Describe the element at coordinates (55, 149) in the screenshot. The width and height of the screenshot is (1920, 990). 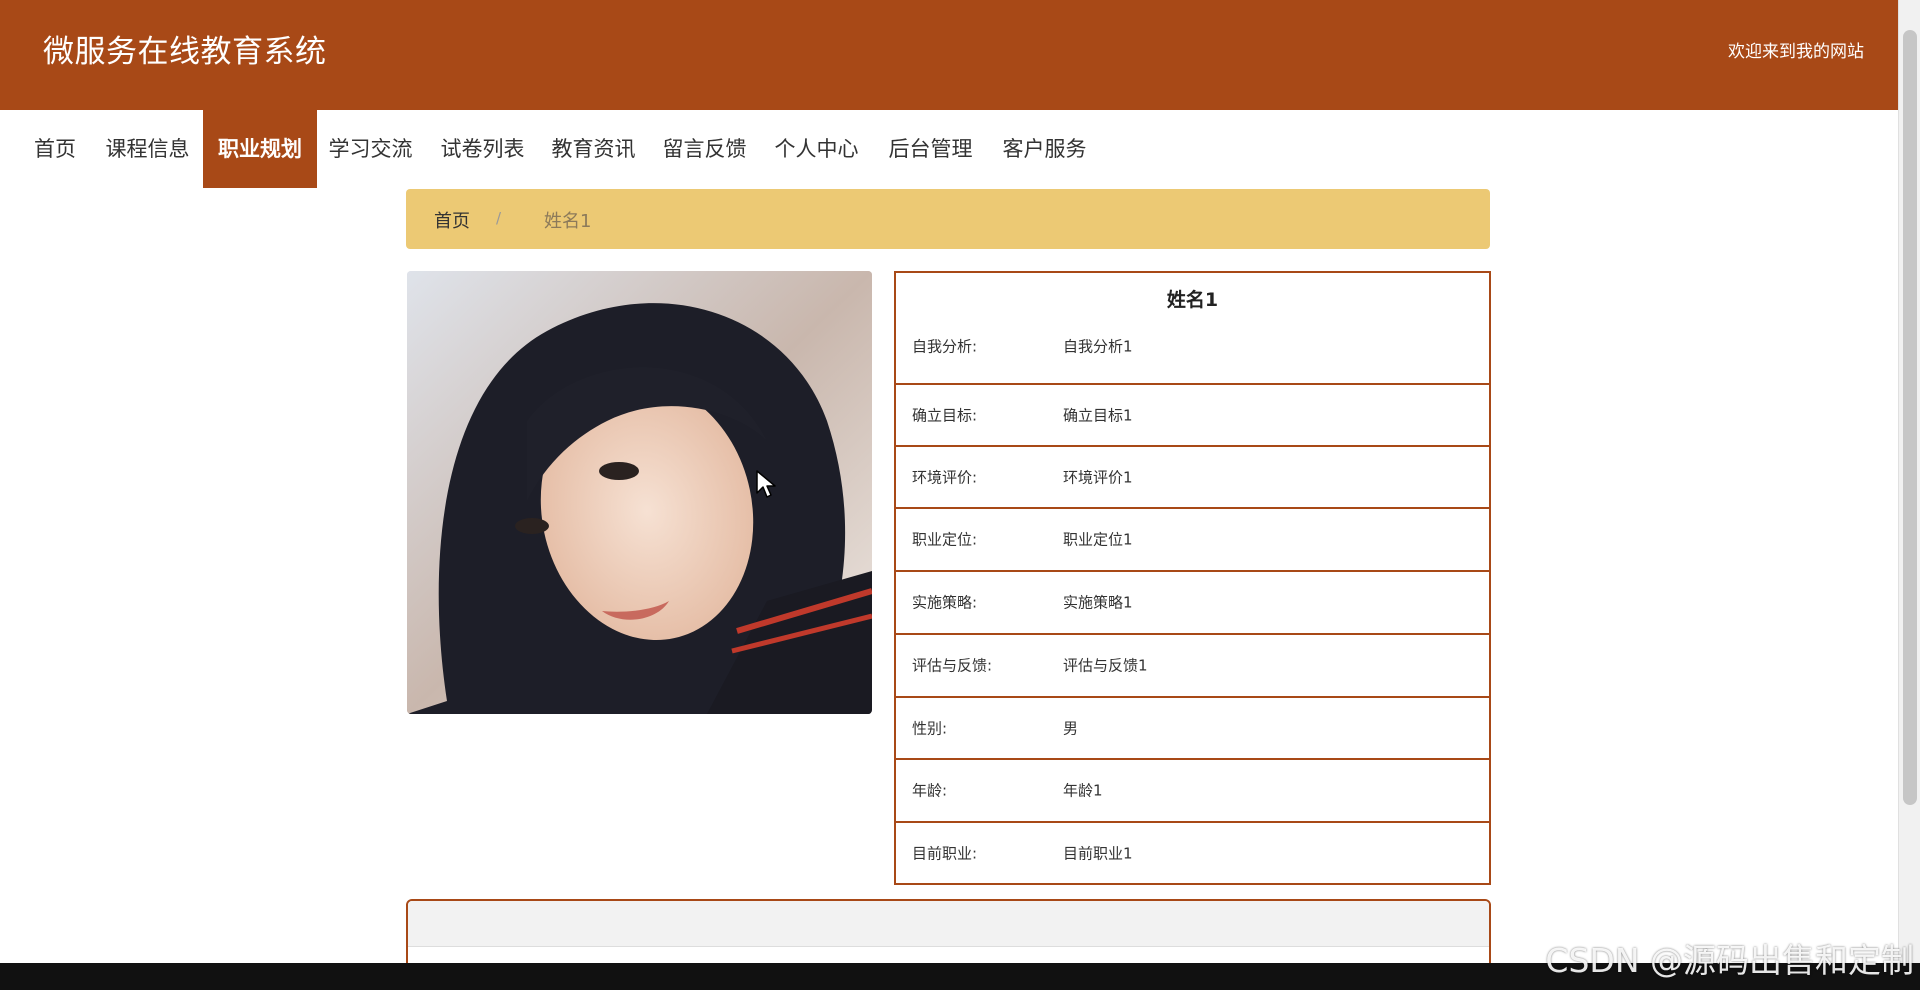
I see `nav-item-home: 首页` at that location.